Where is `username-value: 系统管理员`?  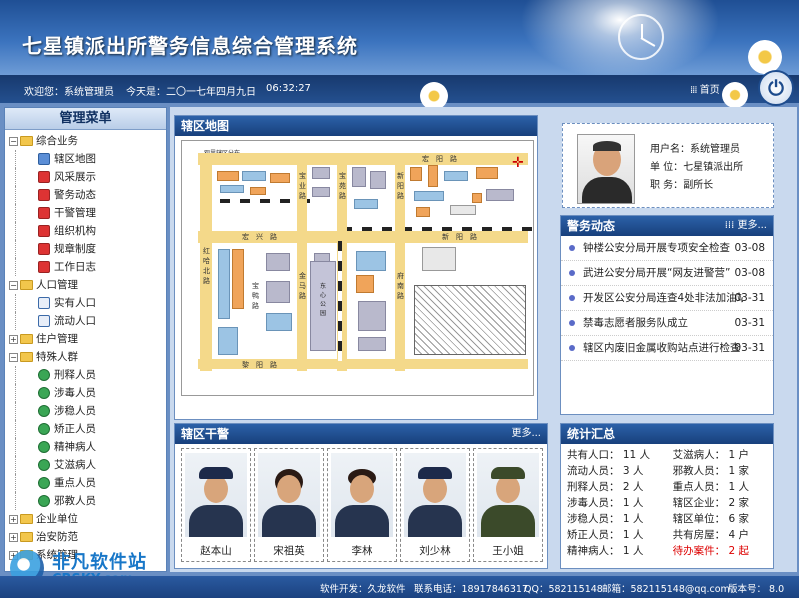
username-value: 系统管理员 is located at coordinates (715, 149).